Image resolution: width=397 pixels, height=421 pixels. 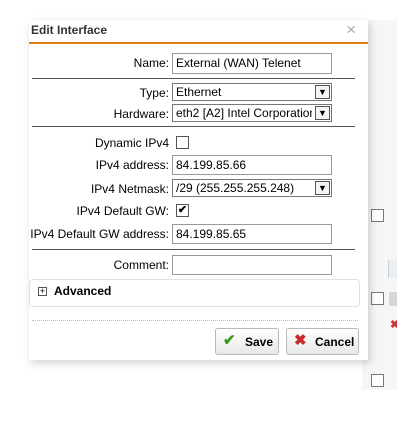 I want to click on dotted-divider, so click(x=195, y=320).